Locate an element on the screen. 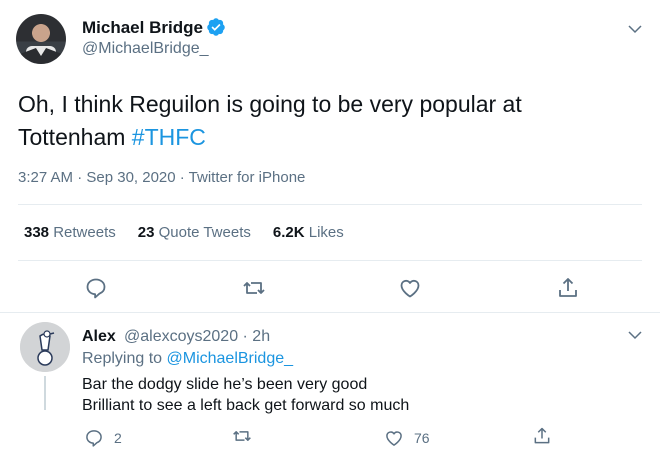 This screenshot has height=453, width=660. retweets-stat: 338 Retweets is located at coordinates (70, 232).